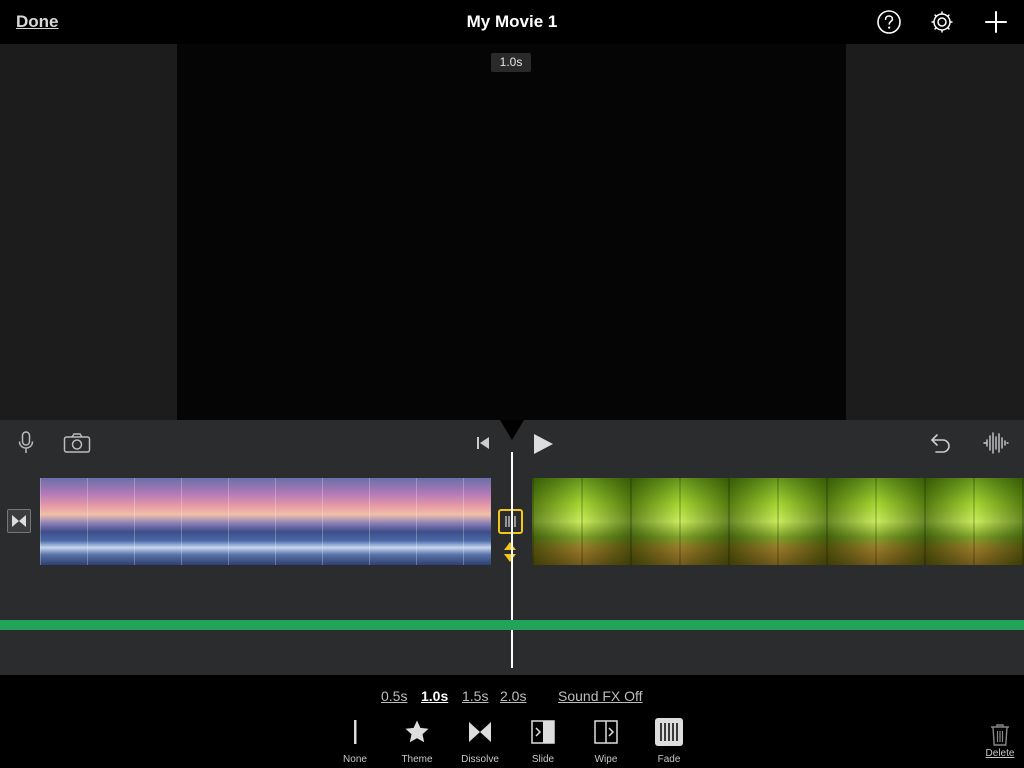  Describe the element at coordinates (417, 732) in the screenshot. I see `star-icon` at that location.